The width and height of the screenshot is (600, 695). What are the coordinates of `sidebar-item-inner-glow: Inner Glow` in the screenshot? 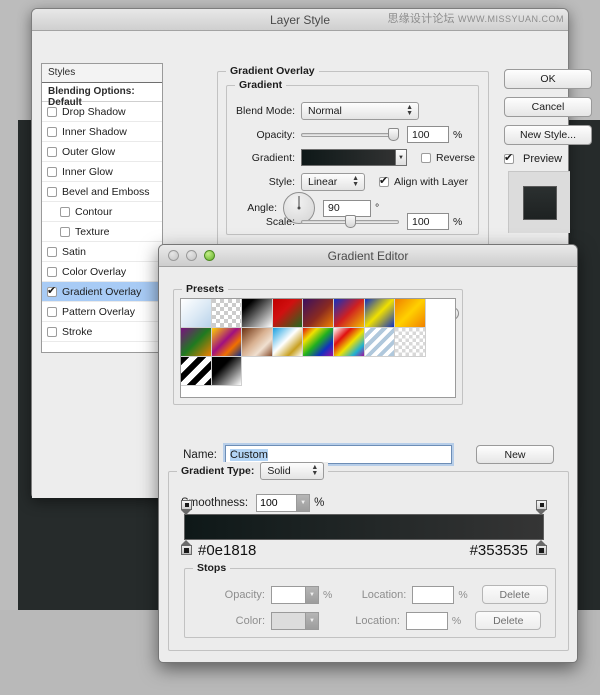 It's located at (102, 172).